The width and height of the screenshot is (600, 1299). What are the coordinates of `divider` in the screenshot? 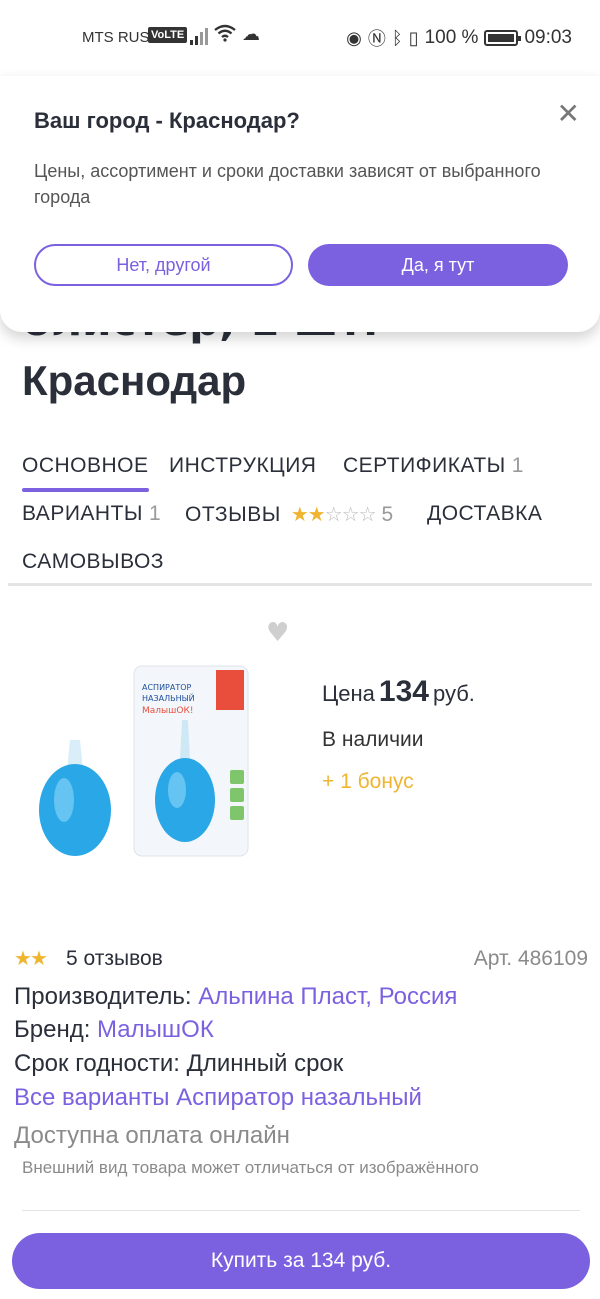 It's located at (301, 1210).